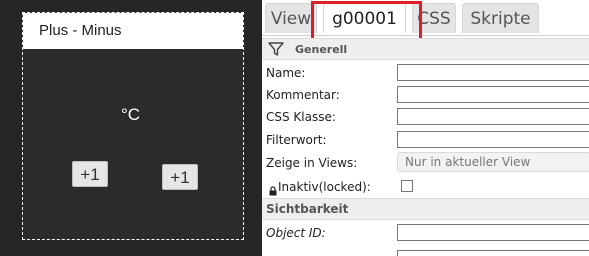 Image resolution: width=589 pixels, height=256 pixels. What do you see at coordinates (493, 162) in the screenshot?
I see `show-in-views-select: Nur in aktueller View` at bounding box center [493, 162].